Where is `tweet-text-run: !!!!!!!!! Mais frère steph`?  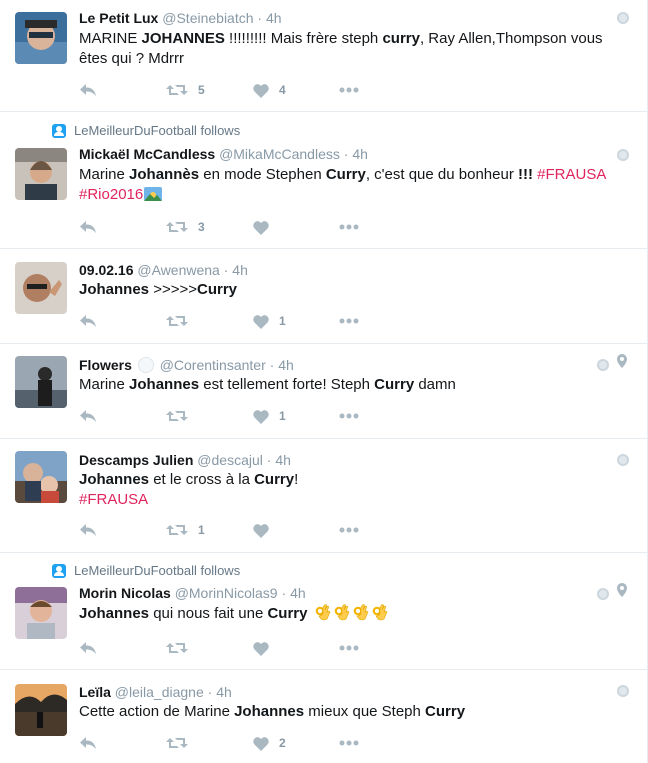 tweet-text-run: !!!!!!!!! Mais frère steph is located at coordinates (303, 38).